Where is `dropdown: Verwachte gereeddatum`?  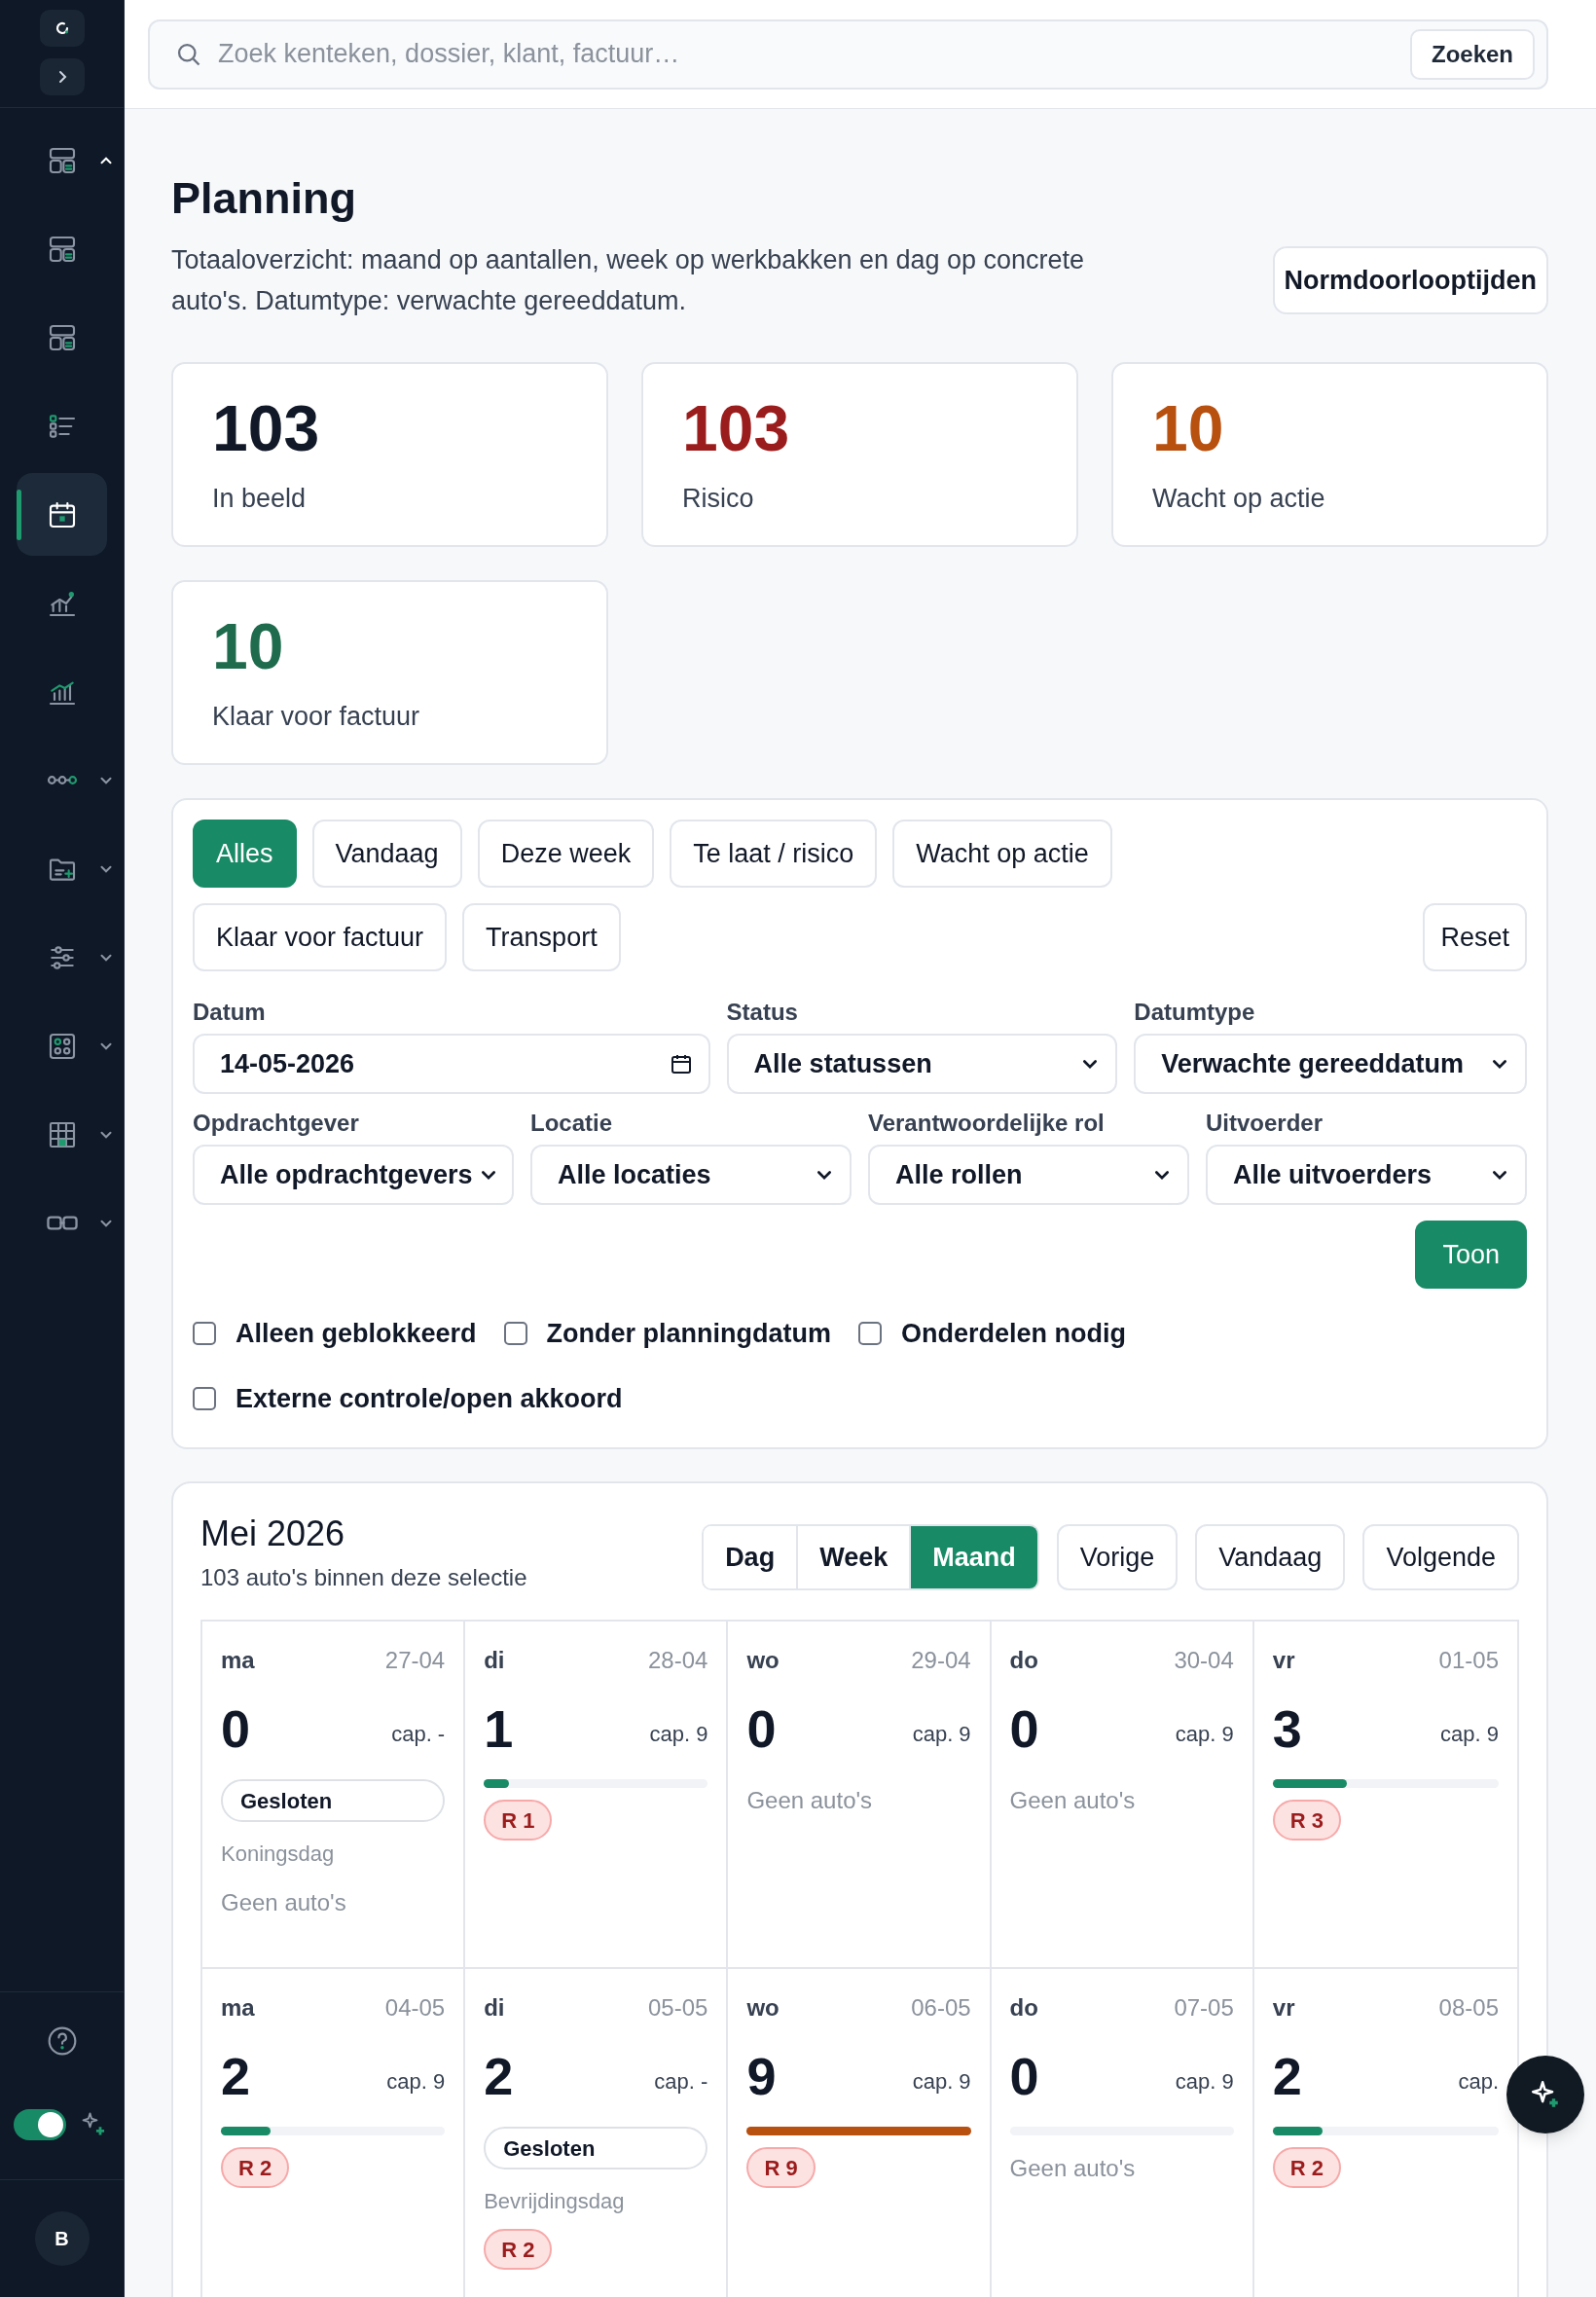
dropdown: Verwachte gereeddatum is located at coordinates (1330, 1064).